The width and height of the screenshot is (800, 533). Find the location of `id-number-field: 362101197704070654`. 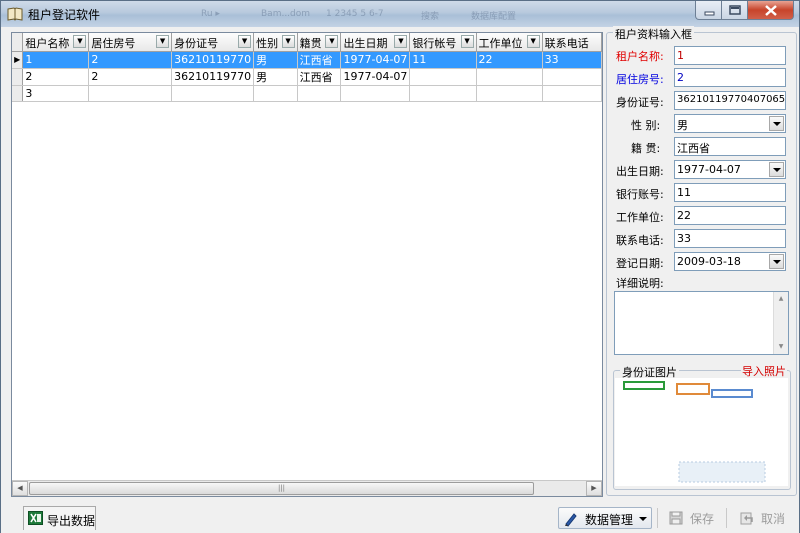

id-number-field: 362101197704070654 is located at coordinates (730, 100).